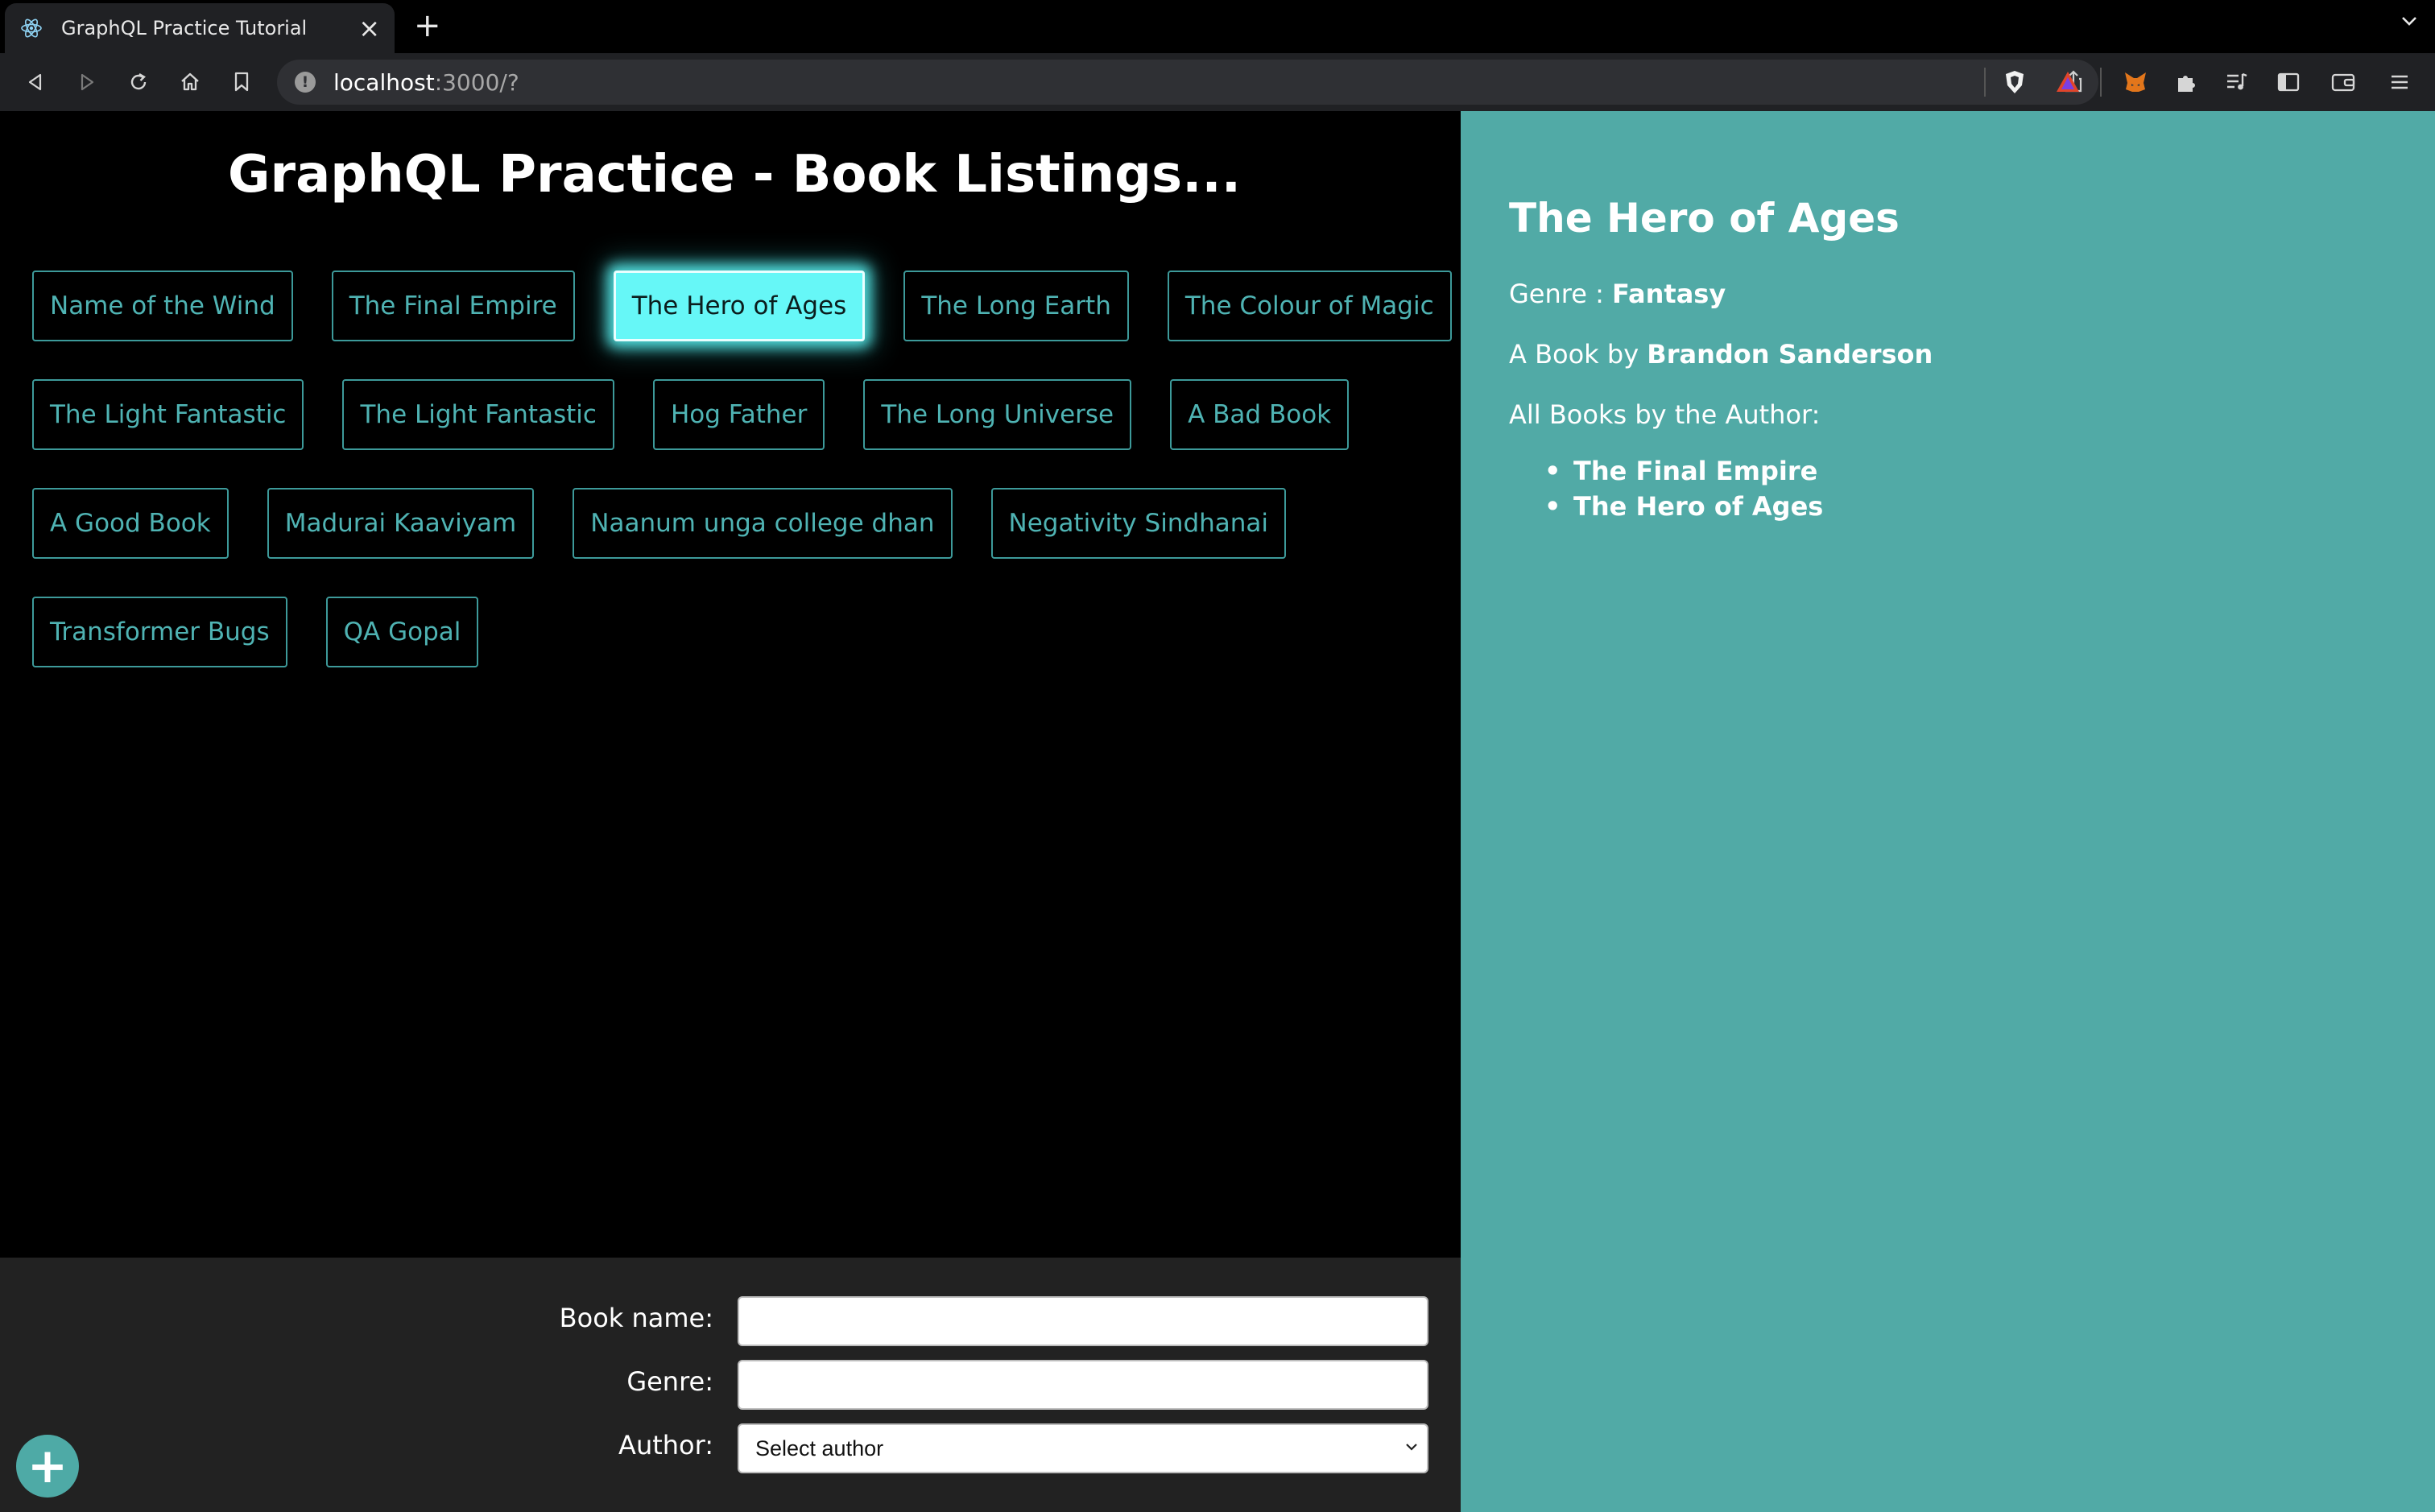 The width and height of the screenshot is (2435, 1512). I want to click on sidebar-toggle-icon, so click(2288, 82).